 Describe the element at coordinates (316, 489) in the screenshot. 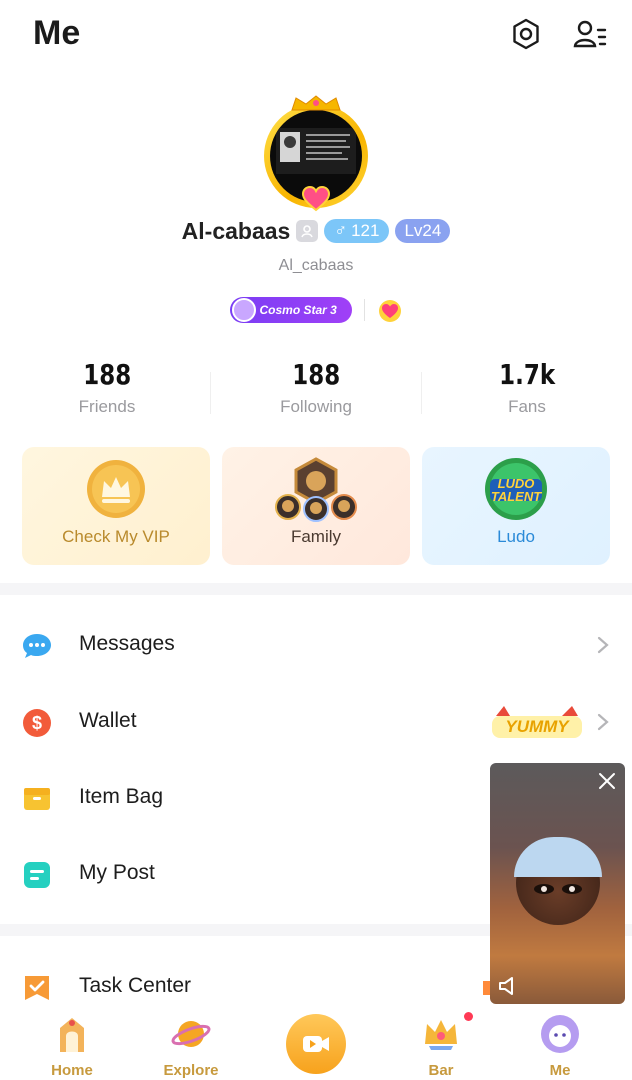

I see `family-lion-icon` at that location.